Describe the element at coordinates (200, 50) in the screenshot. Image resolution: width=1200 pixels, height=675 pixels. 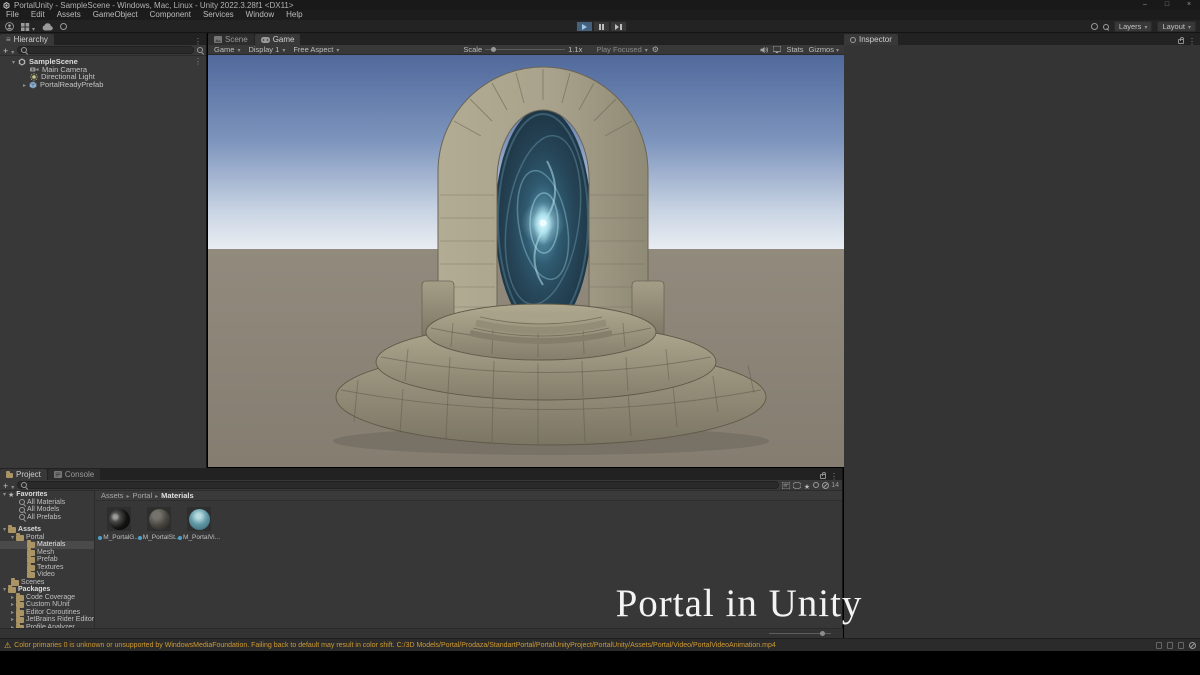
I see `search-filter-icon` at that location.